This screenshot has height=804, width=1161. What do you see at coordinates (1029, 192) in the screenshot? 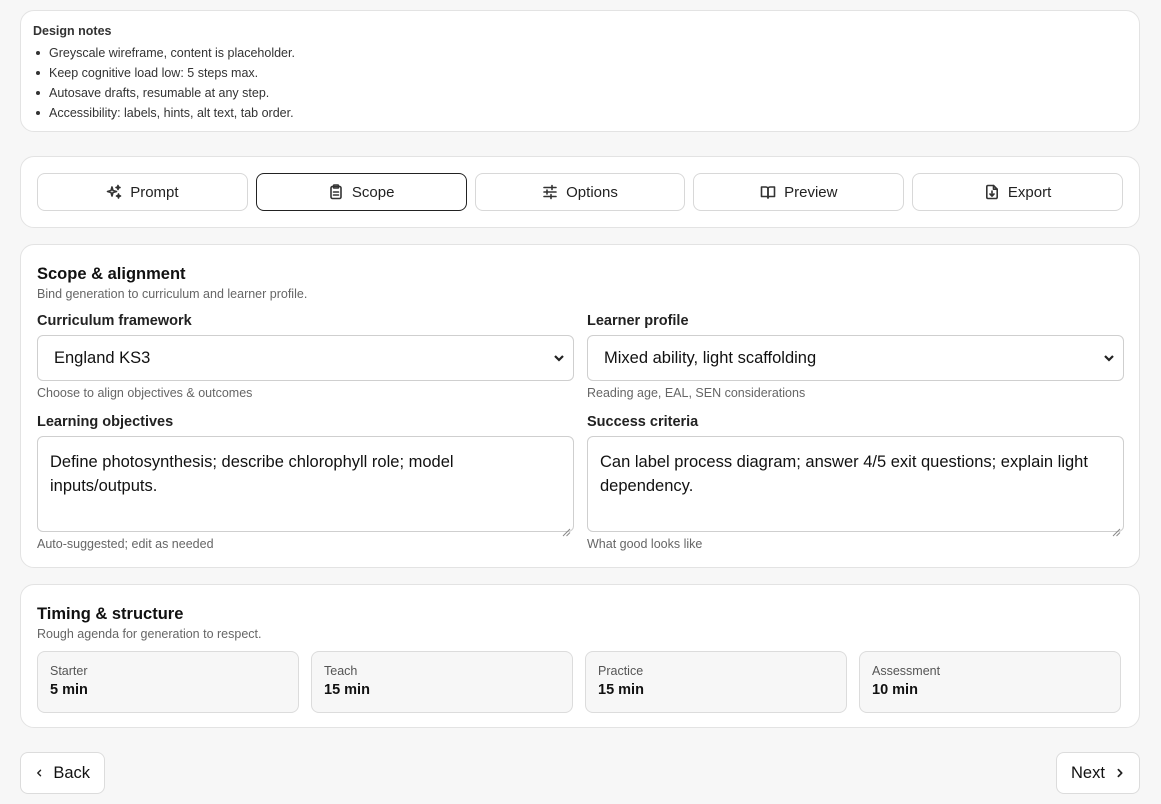
I see `step-export-label: Export` at bounding box center [1029, 192].